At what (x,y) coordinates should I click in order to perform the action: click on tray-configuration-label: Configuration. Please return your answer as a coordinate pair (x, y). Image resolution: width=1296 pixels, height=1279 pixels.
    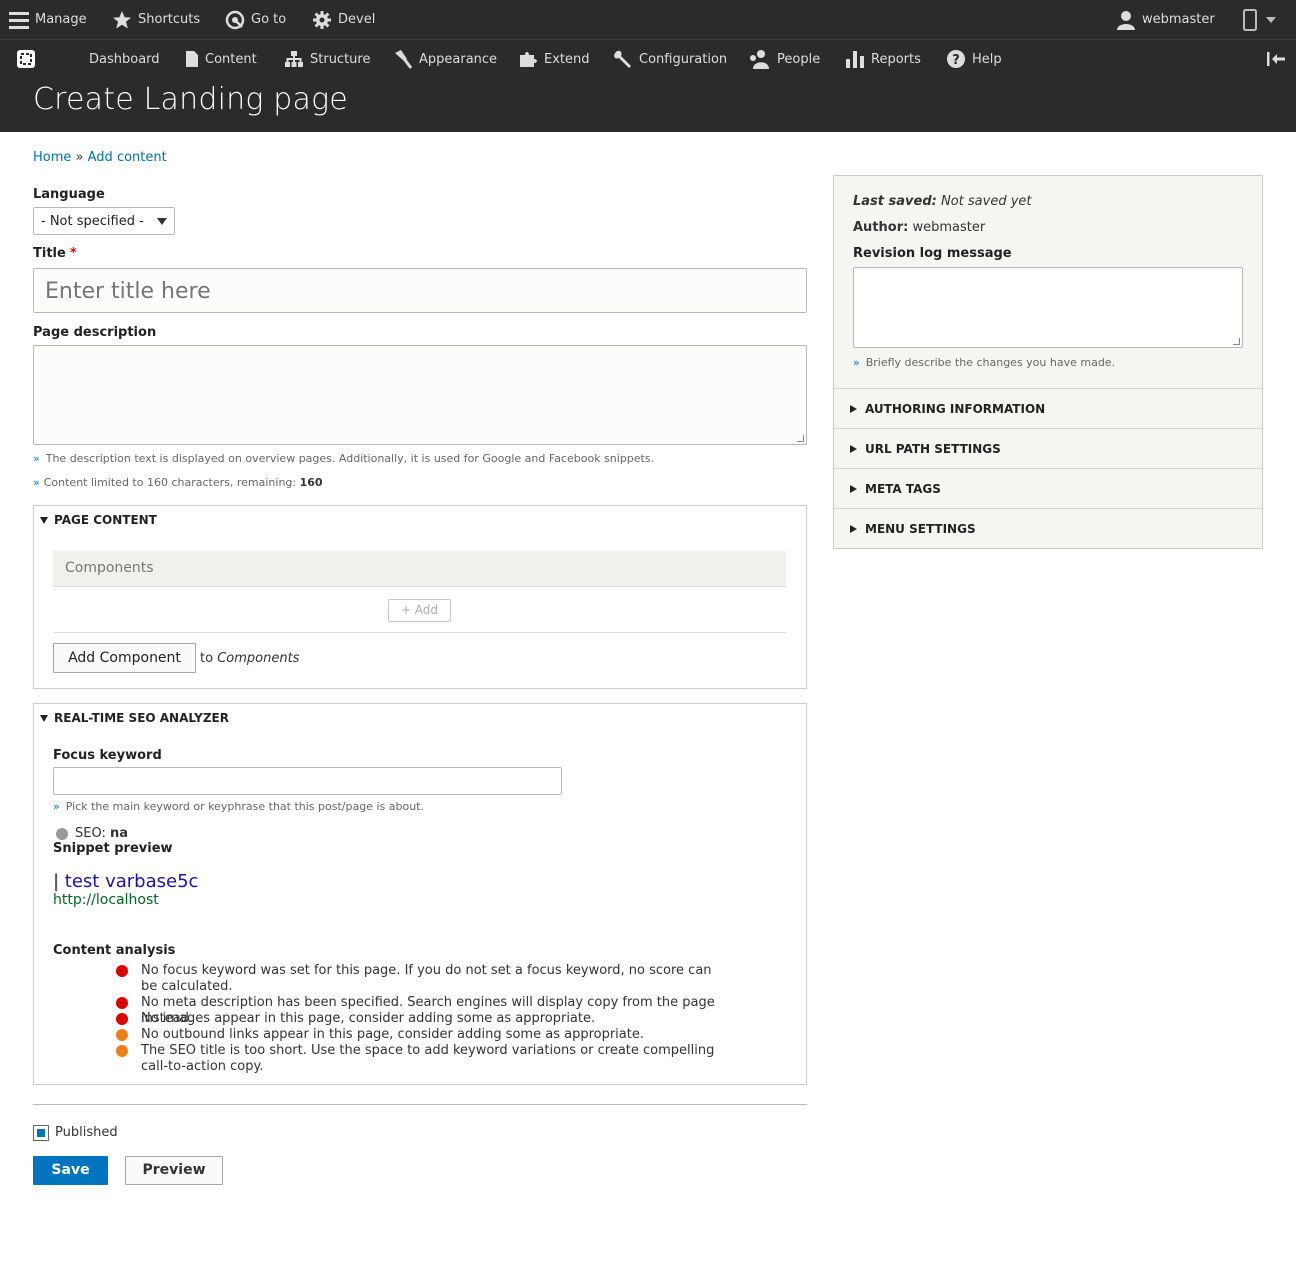
    Looking at the image, I should click on (683, 59).